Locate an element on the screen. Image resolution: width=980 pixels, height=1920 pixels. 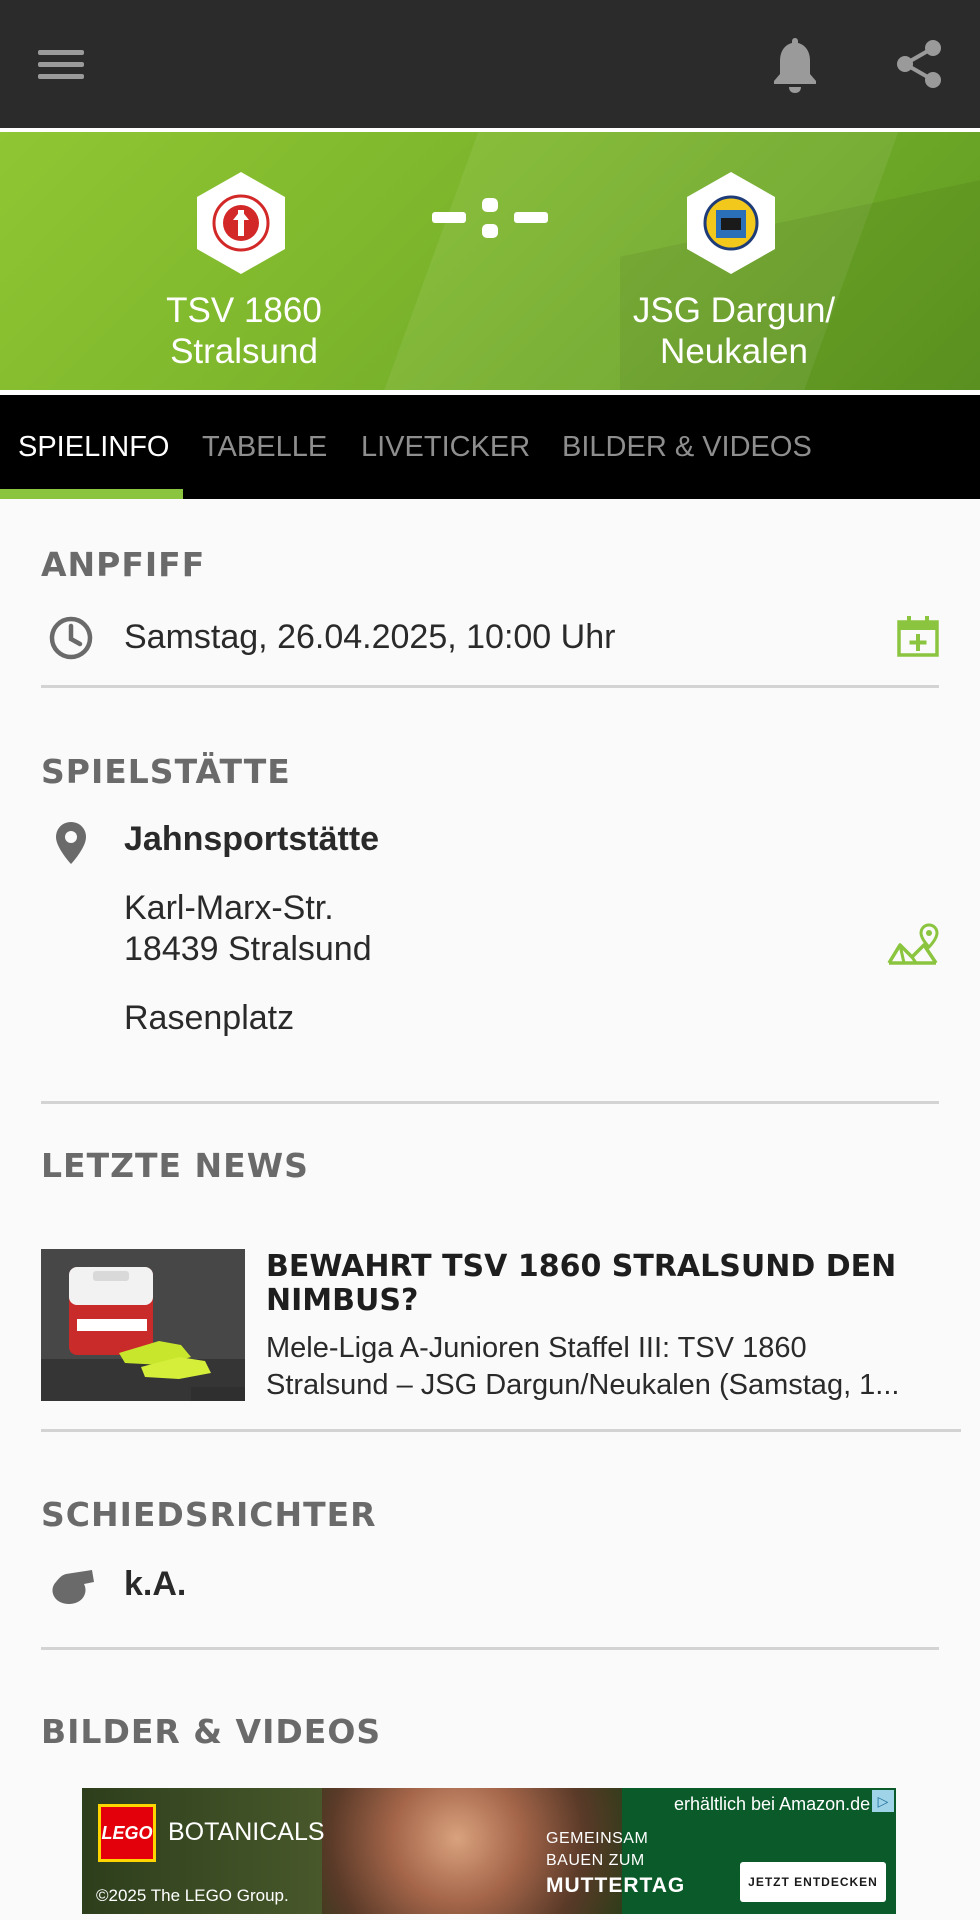
away-team-name-line1: JSG Dargun/ is located at coordinates (734, 310).